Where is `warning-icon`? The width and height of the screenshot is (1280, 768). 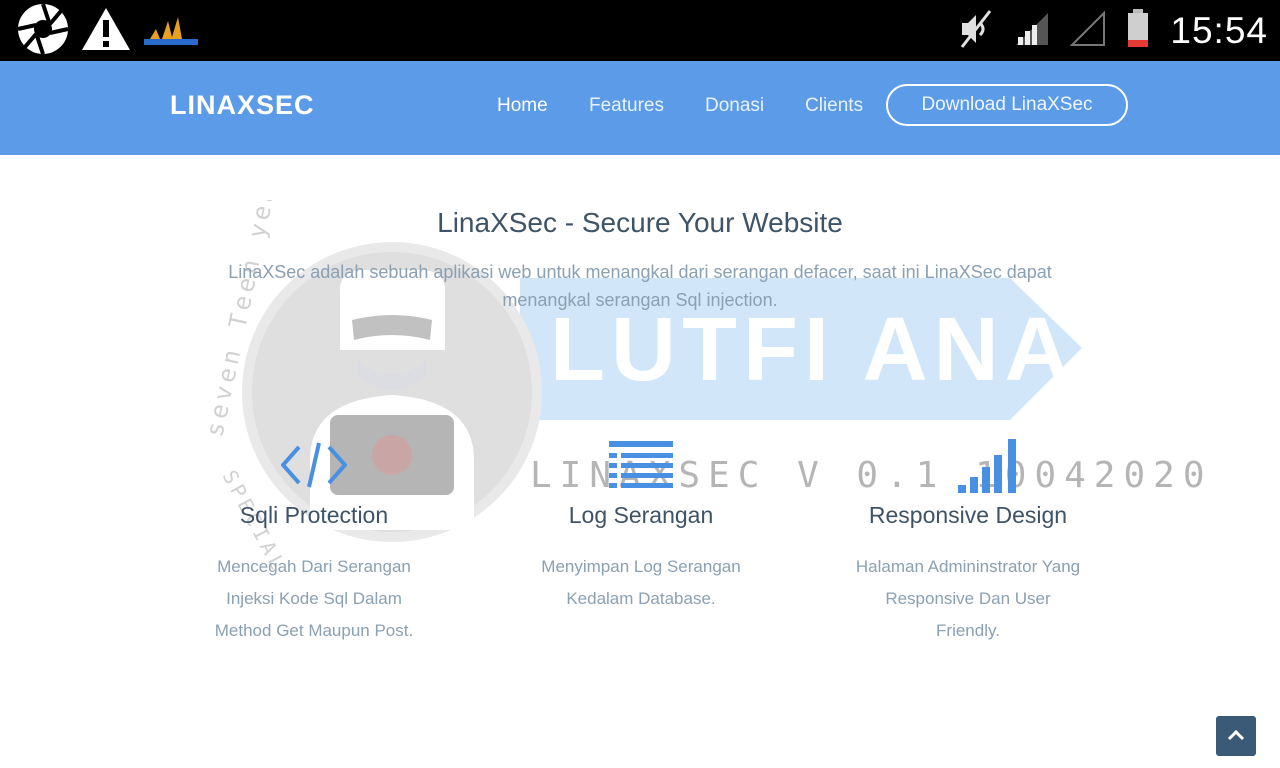 warning-icon is located at coordinates (106, 31).